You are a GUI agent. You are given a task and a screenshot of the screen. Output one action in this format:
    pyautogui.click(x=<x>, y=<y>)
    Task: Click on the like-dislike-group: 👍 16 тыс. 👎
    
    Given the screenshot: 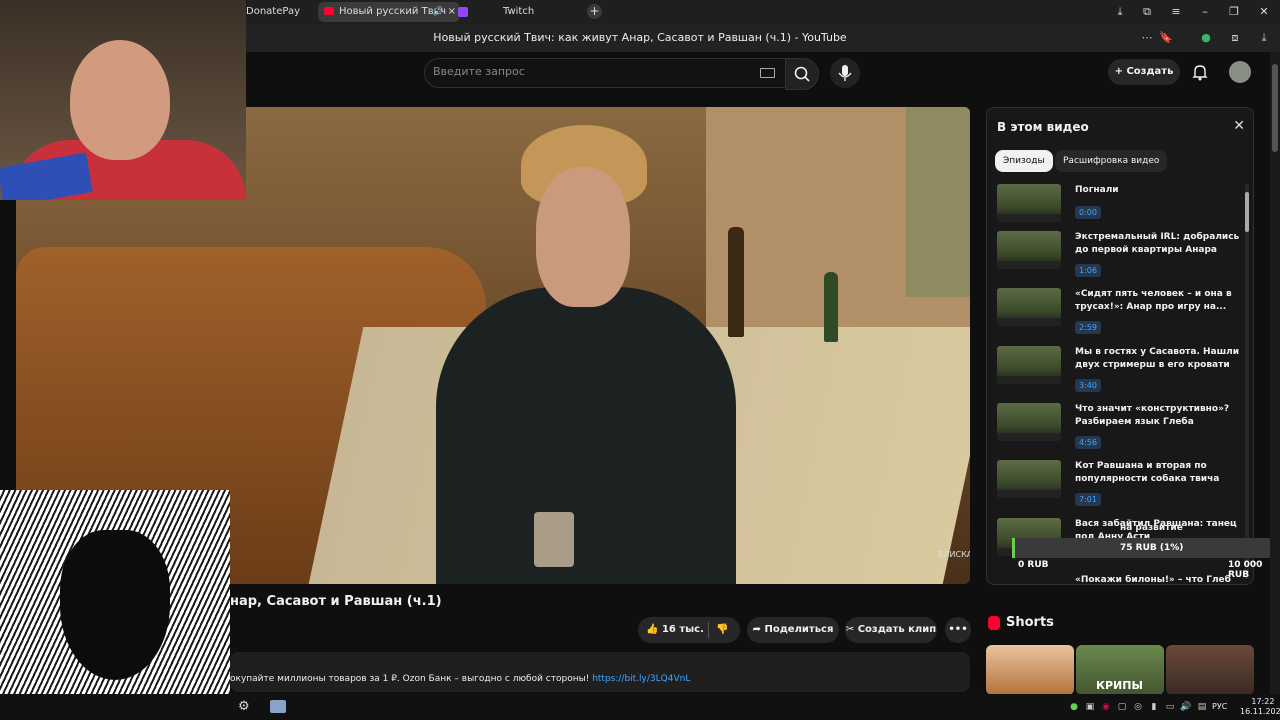 What is the action you would take?
    pyautogui.click(x=689, y=630)
    